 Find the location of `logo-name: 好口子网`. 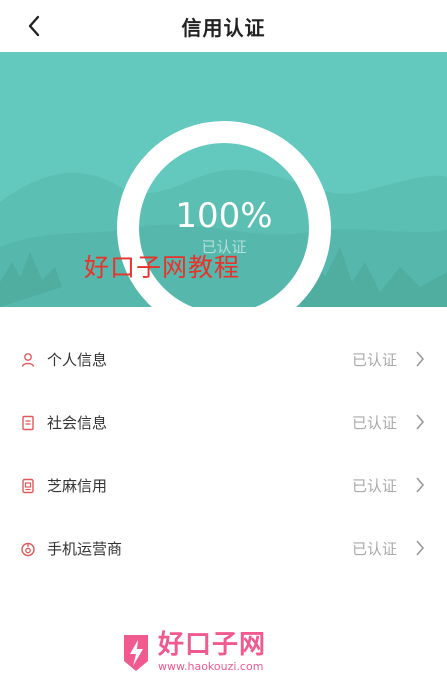

logo-name: 好口子网 is located at coordinates (212, 645).